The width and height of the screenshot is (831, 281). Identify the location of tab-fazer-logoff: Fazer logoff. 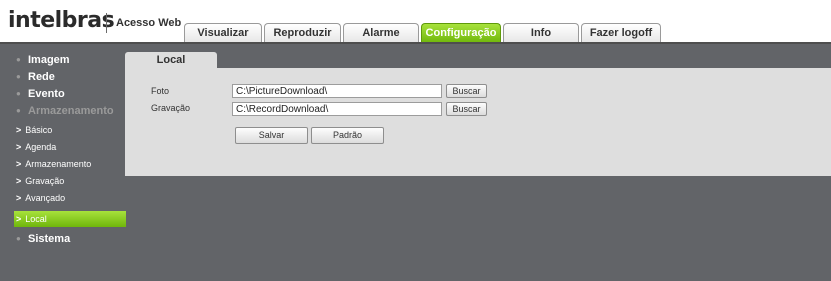
(621, 33).